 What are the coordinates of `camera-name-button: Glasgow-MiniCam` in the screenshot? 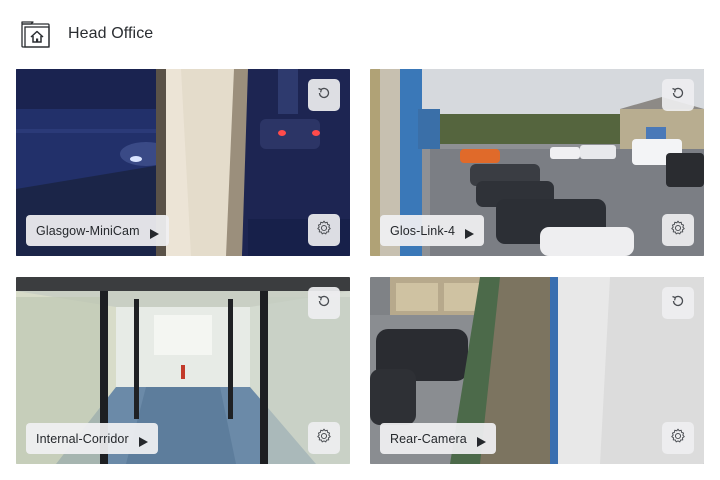 It's located at (97, 230).